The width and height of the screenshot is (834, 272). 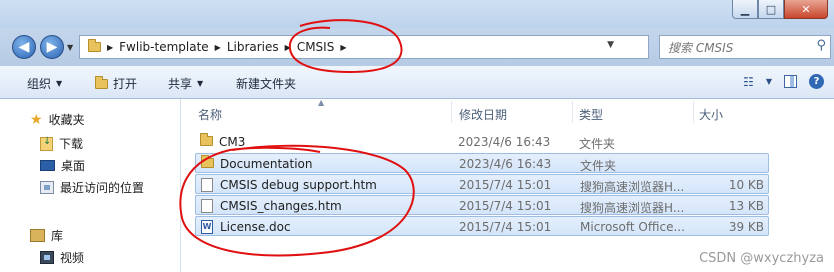 What do you see at coordinates (748, 82) in the screenshot?
I see `change-view-button: ☷` at bounding box center [748, 82].